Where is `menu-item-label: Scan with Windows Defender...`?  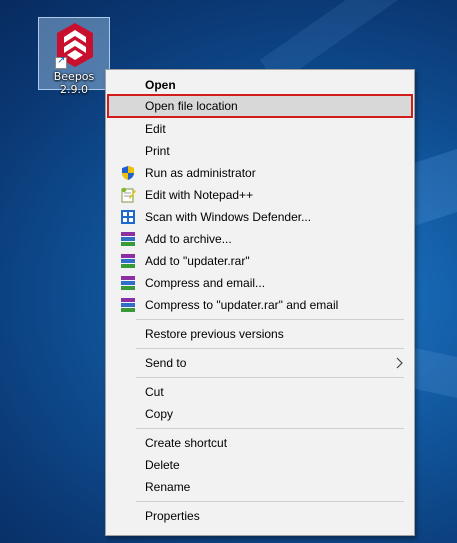
menu-item-label: Scan with Windows Defender... is located at coordinates (228, 217).